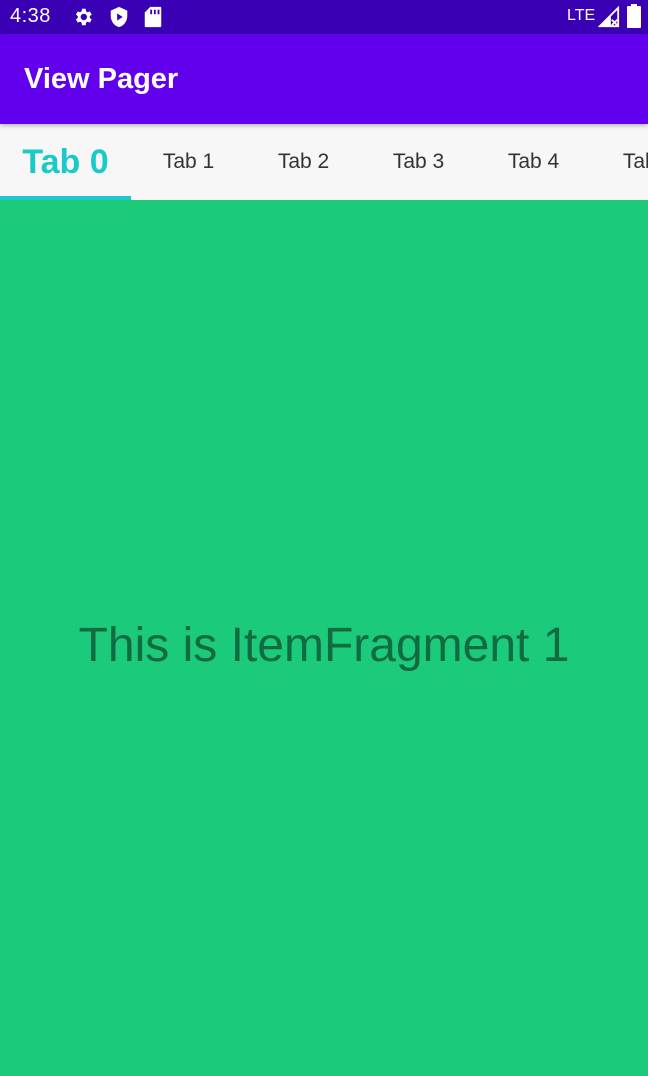 The width and height of the screenshot is (648, 1076). I want to click on tab-1: Tab 1, so click(188, 162).